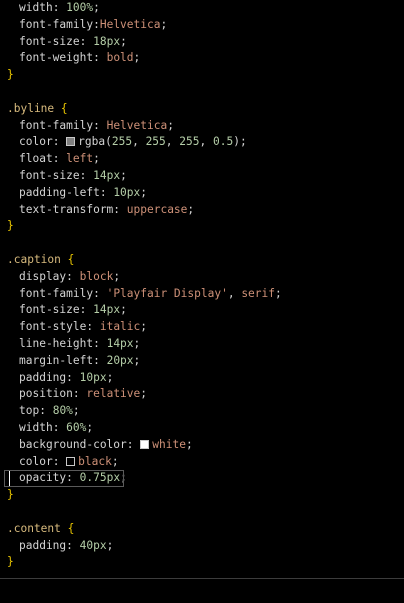 The height and width of the screenshot is (603, 404). What do you see at coordinates (80, 159) in the screenshot?
I see `property-value: left` at bounding box center [80, 159].